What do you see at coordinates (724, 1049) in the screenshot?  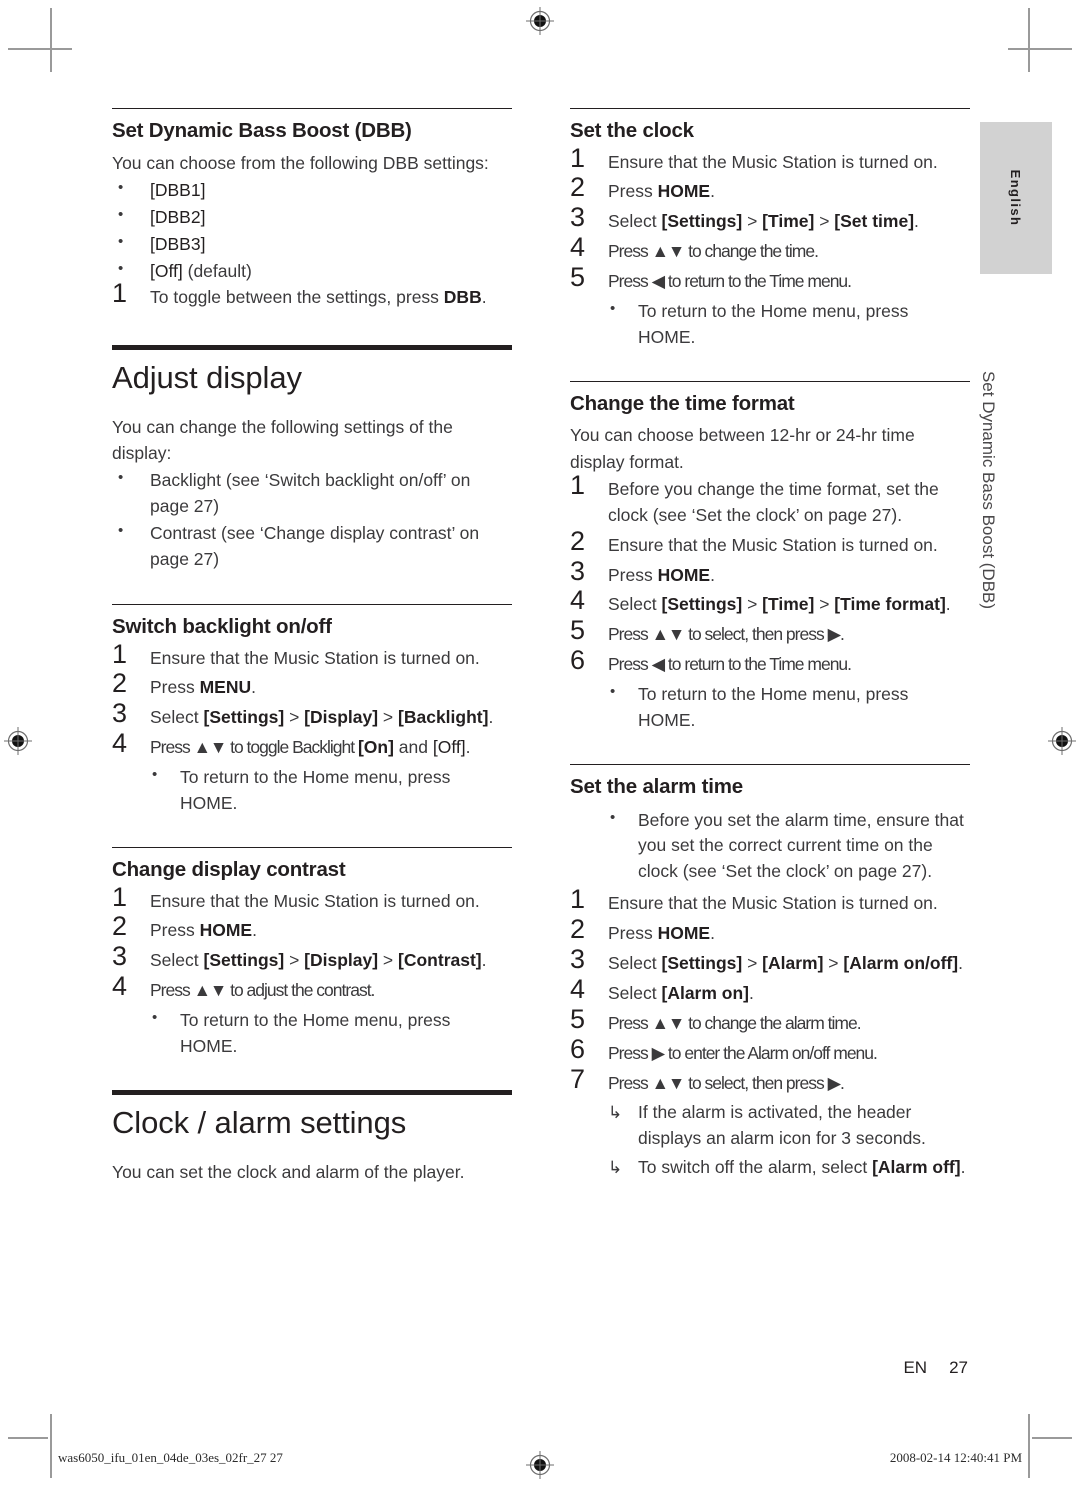 I see `step-item: Press ▶ to enter the Alarm on/off menu.` at bounding box center [724, 1049].